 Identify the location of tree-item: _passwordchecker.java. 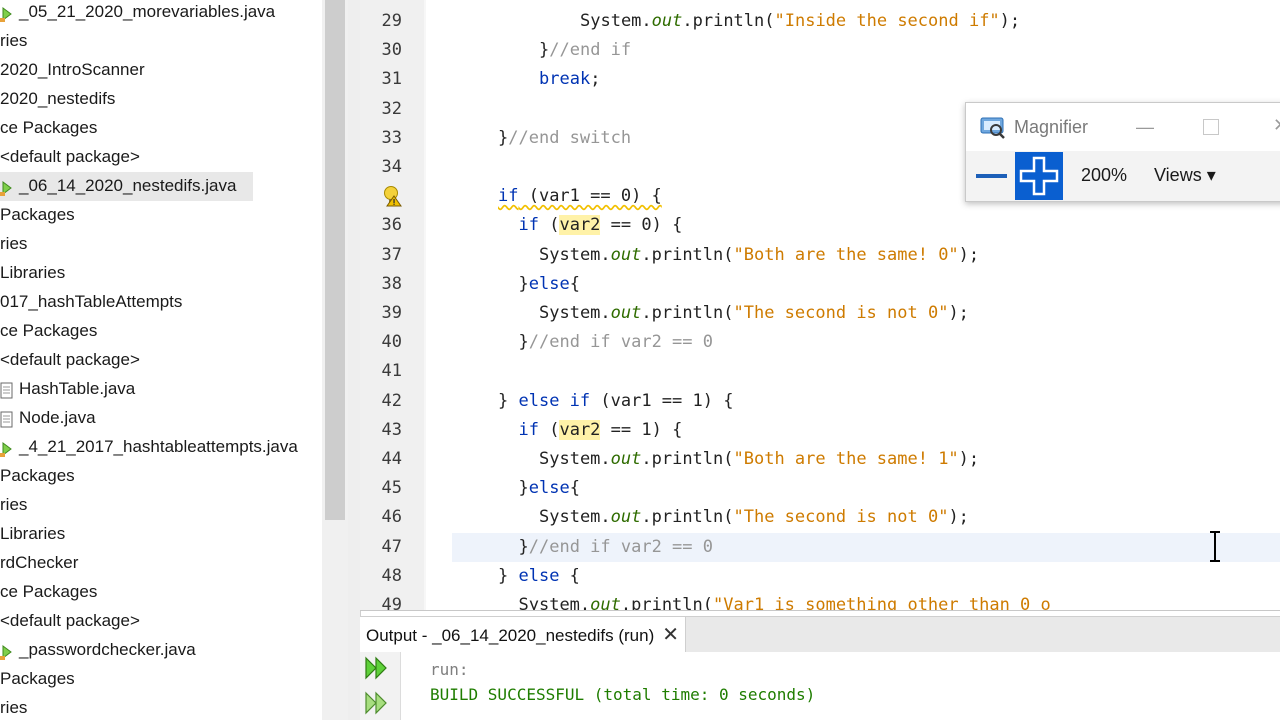
(98, 650).